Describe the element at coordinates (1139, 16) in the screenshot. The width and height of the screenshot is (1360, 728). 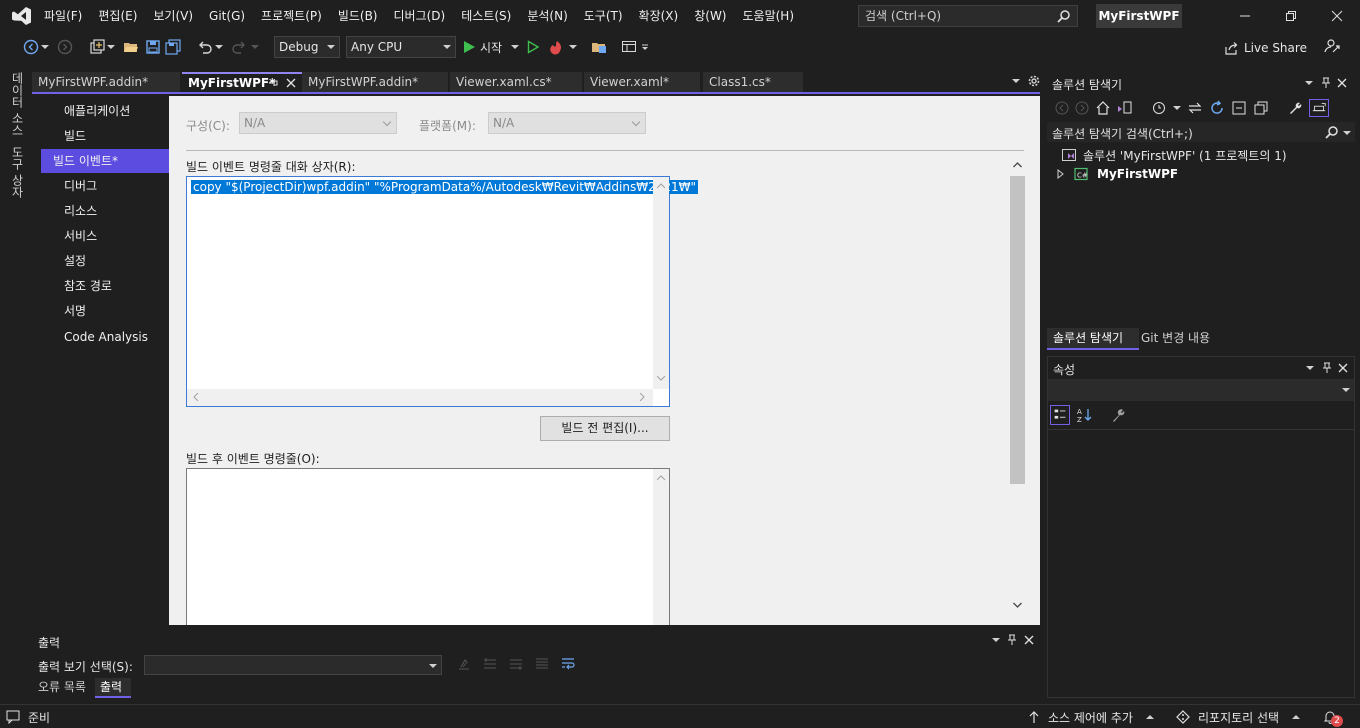
I see `solution-title: MyFirstWPF` at that location.